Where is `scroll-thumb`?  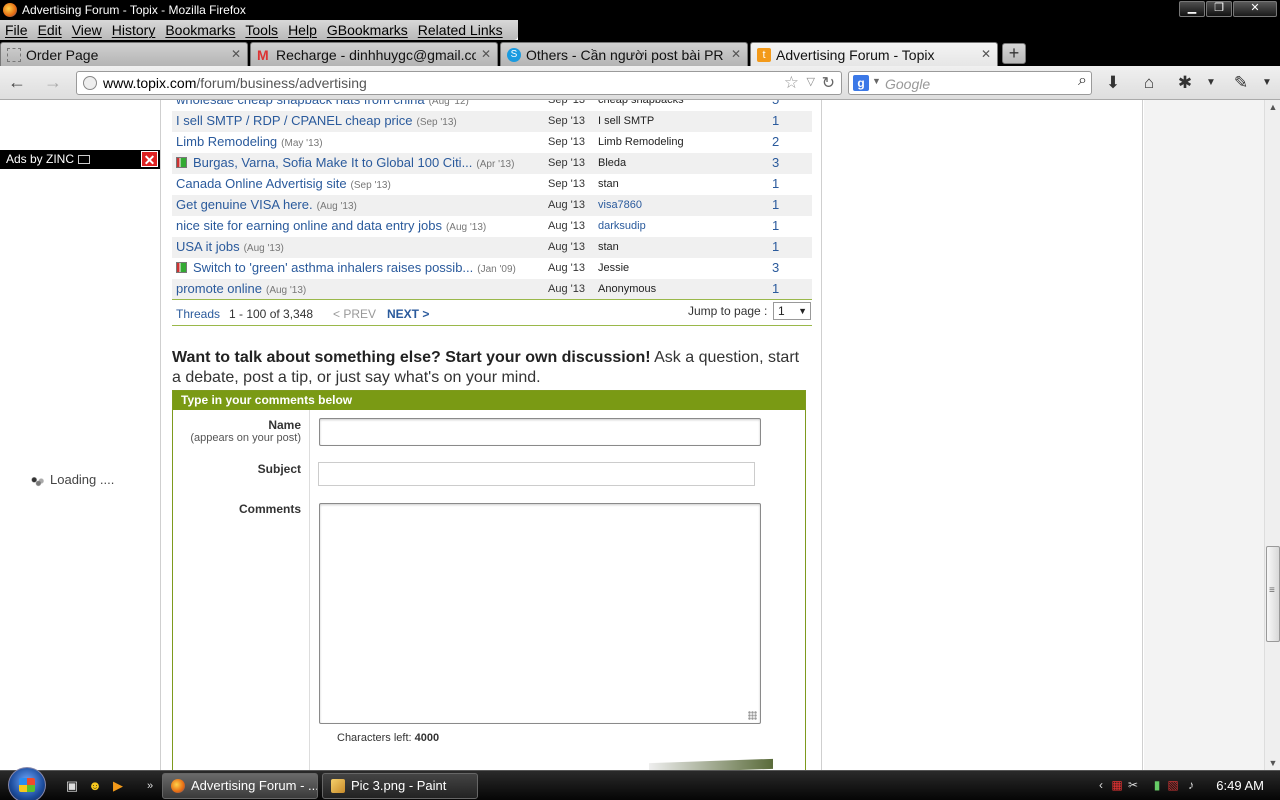 scroll-thumb is located at coordinates (1273, 594).